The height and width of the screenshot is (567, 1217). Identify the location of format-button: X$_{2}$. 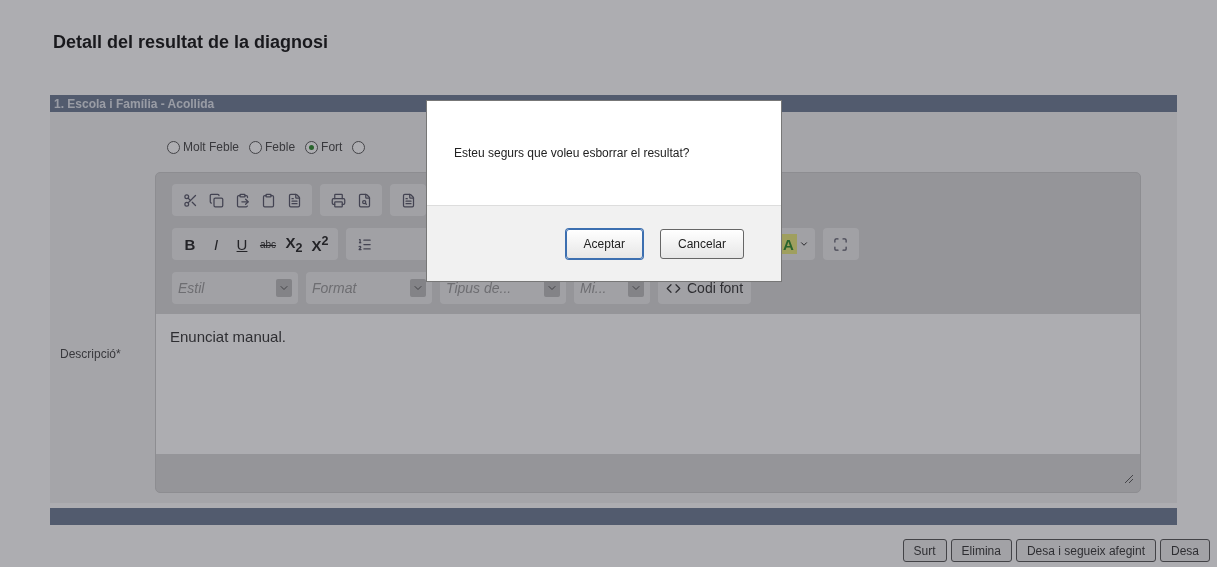
(294, 244).